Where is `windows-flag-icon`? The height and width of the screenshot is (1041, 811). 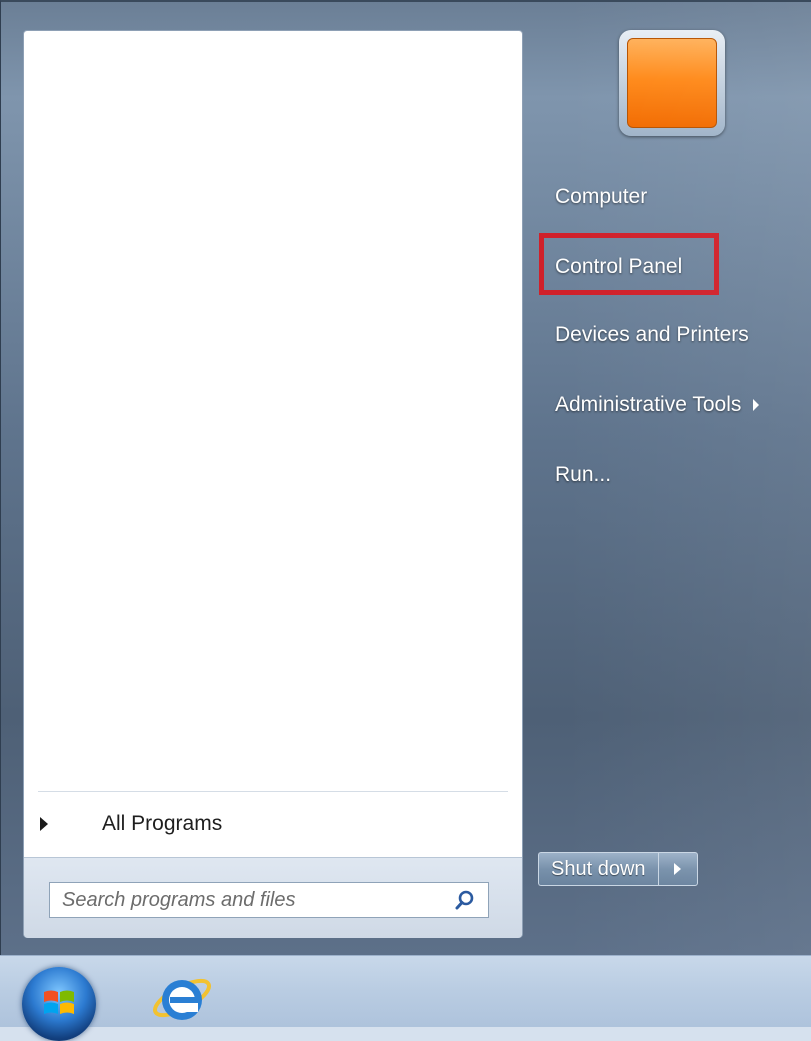 windows-flag-icon is located at coordinates (59, 1002).